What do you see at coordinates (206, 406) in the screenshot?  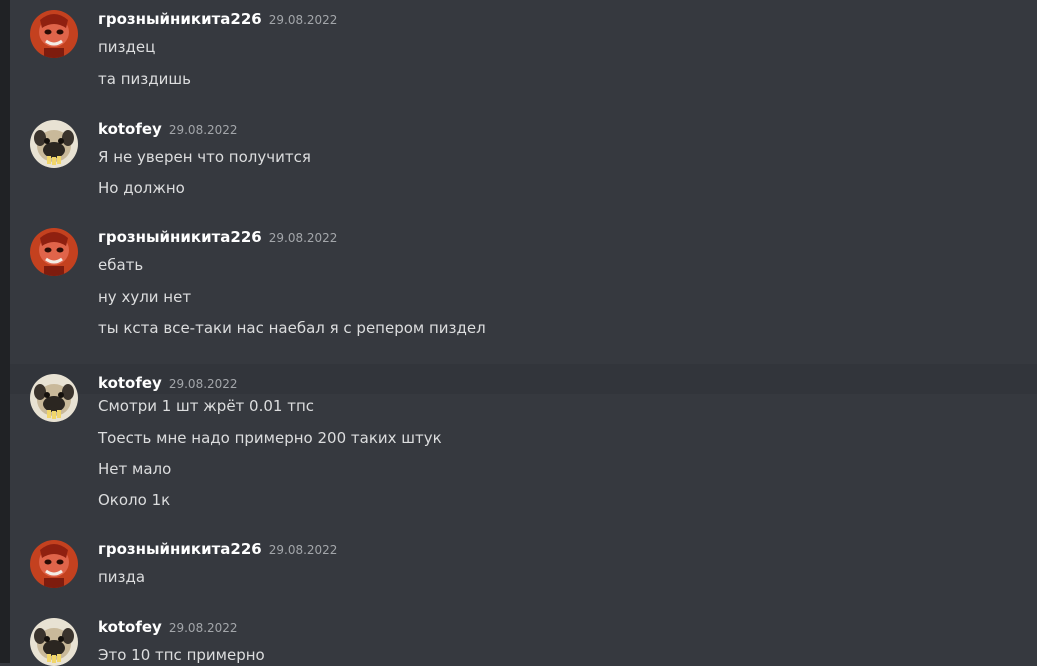 I see `message-text: Смотри 1 шт жрёт 0.01 тпс` at bounding box center [206, 406].